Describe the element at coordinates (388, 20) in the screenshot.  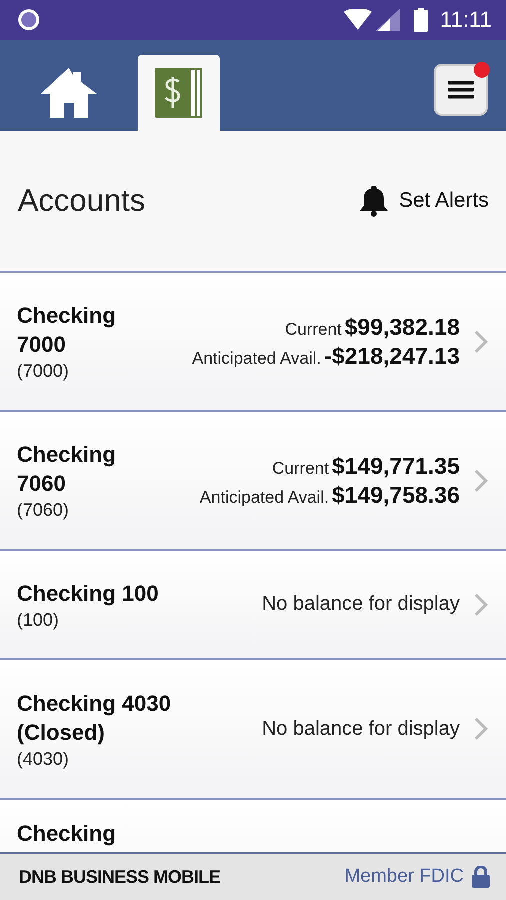
I see `signal-icon` at that location.